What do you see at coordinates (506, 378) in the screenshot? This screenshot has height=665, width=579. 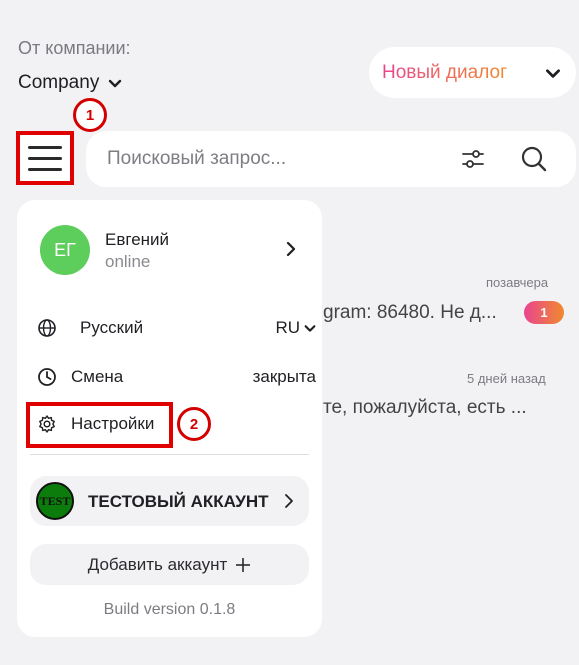 I see `chat-time: 5 дней назад` at bounding box center [506, 378].